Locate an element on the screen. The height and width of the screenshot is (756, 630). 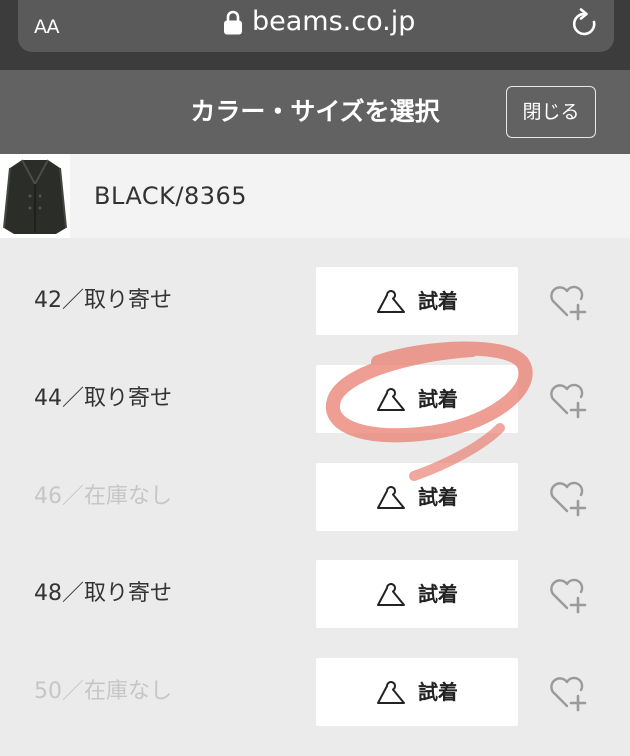
address-bar: AA beams.co.jp is located at coordinates (316, 26).